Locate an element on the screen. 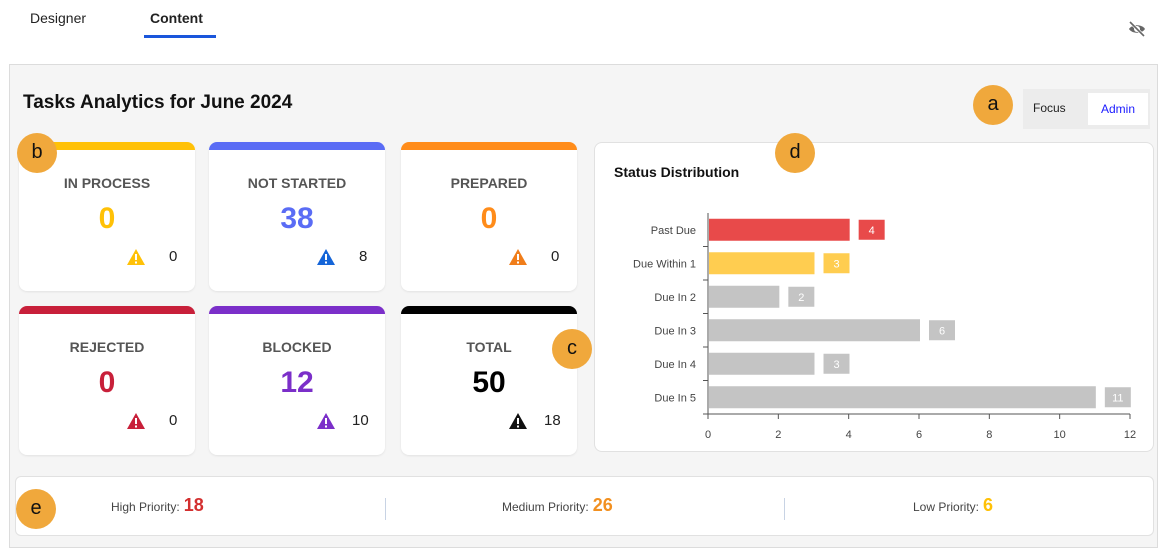 This screenshot has height=548, width=1159. medium-priority: Medium Priority: 26 is located at coordinates (557, 505).